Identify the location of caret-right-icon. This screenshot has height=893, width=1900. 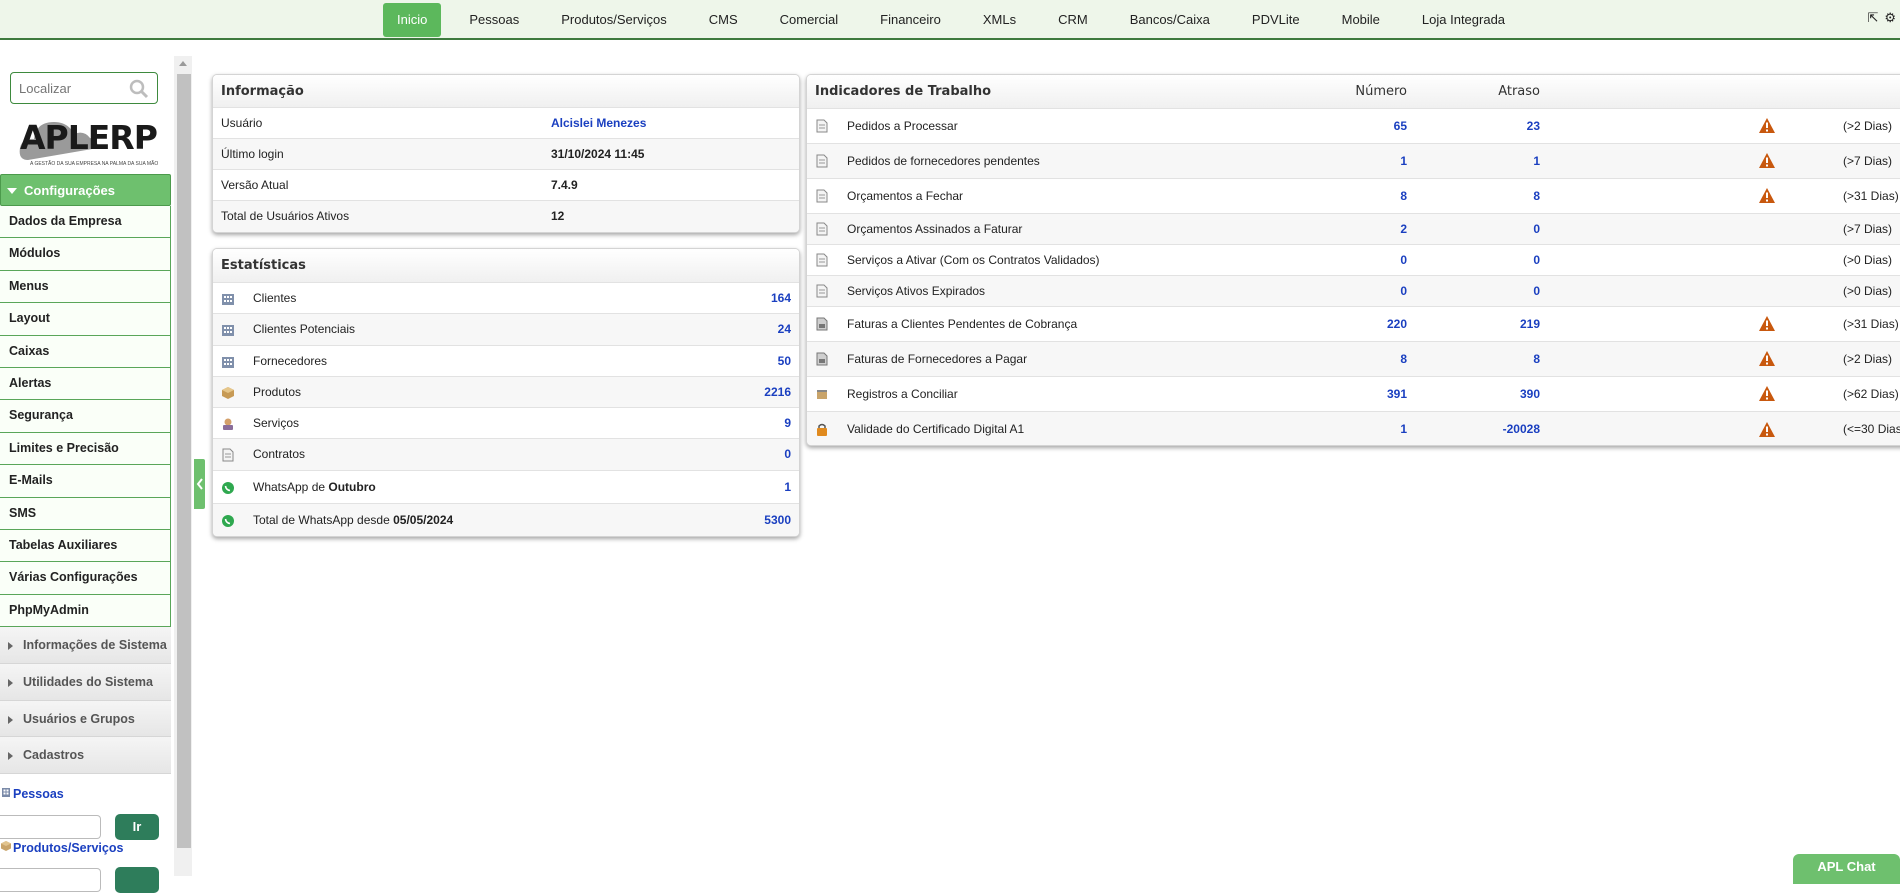
(10, 719).